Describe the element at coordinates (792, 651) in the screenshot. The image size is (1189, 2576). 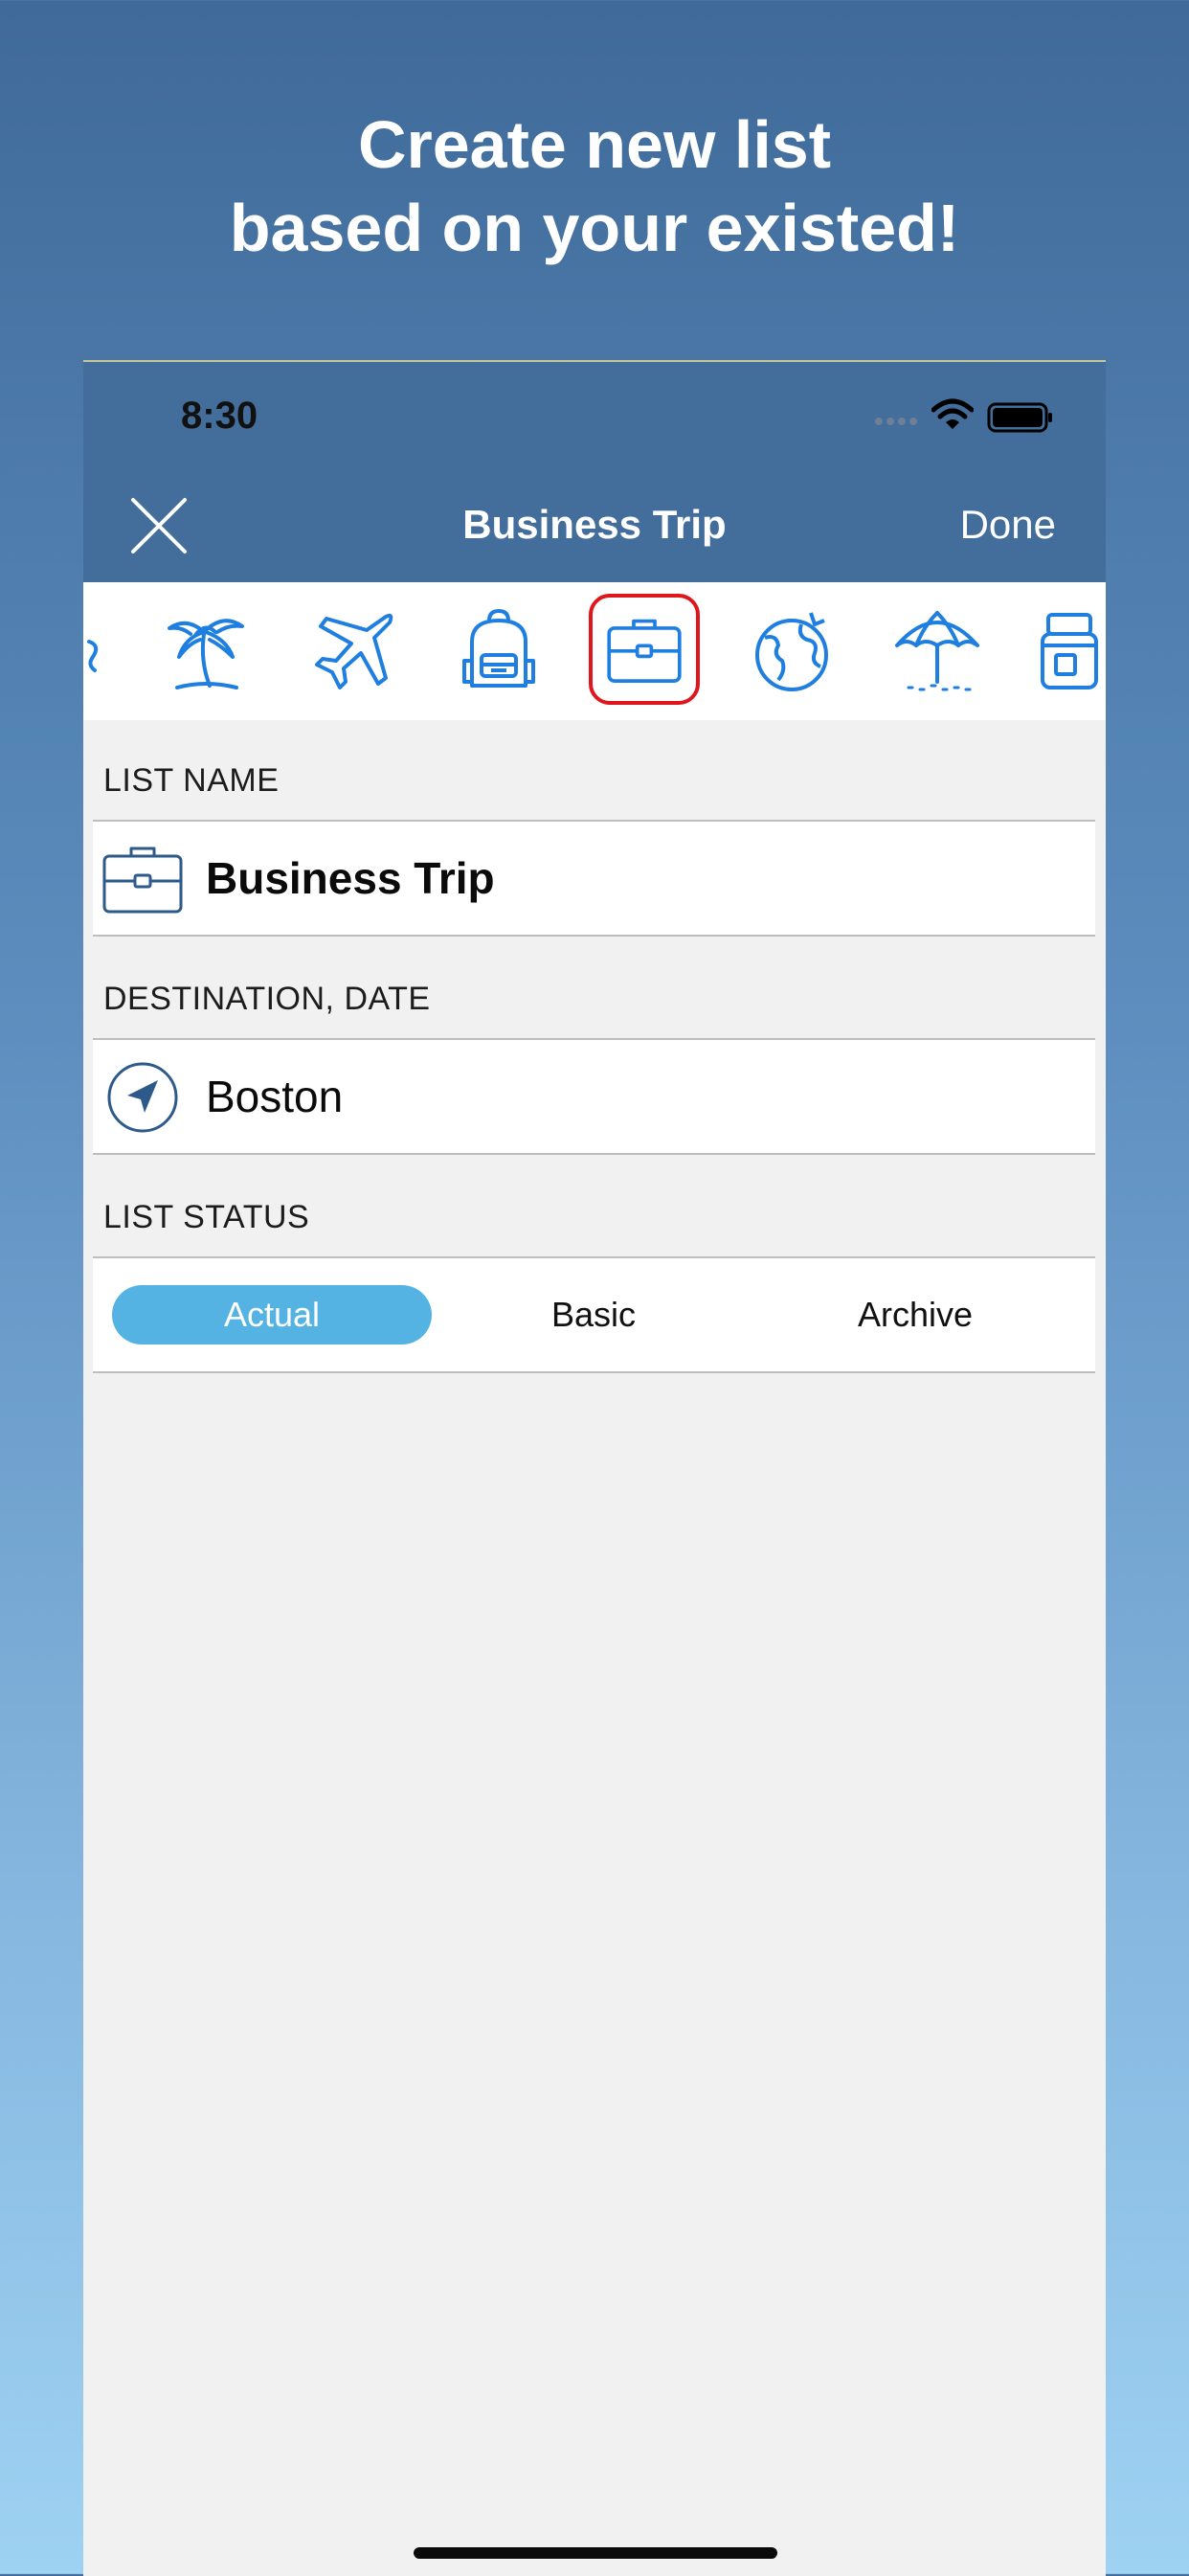
I see `globe-icon` at that location.